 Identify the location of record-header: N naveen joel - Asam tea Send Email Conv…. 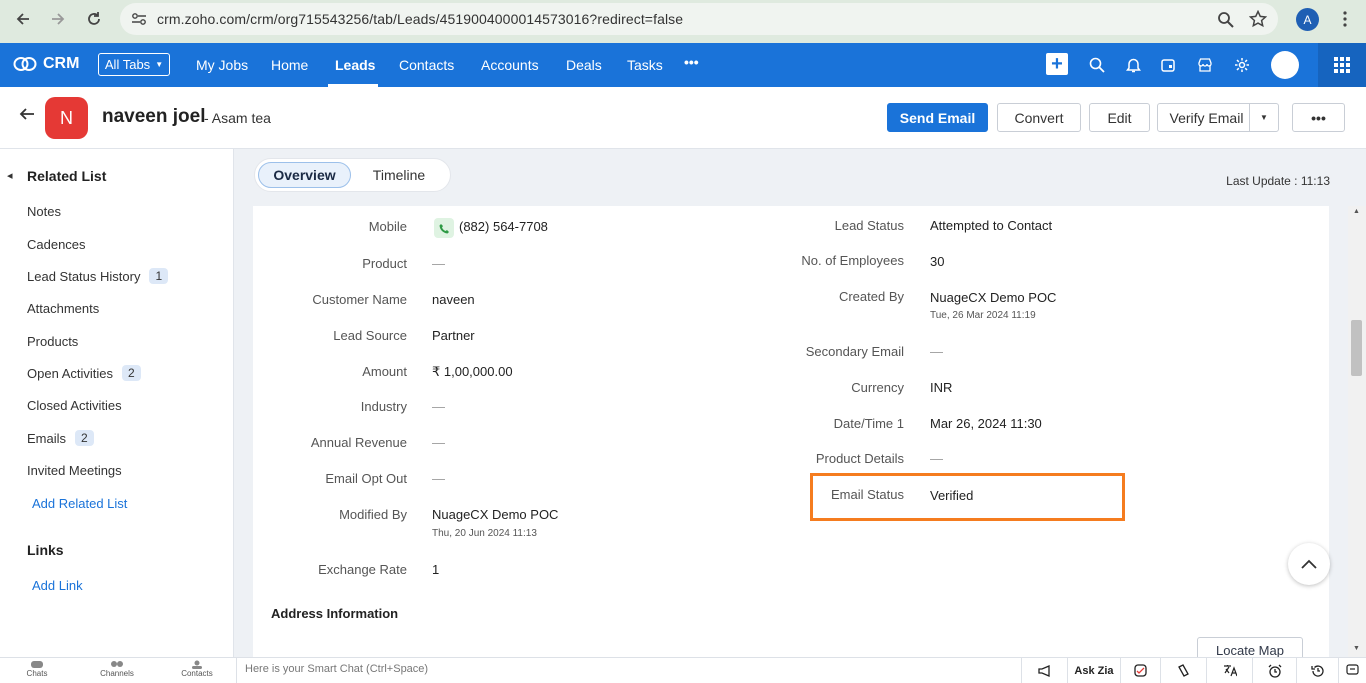
(683, 118).